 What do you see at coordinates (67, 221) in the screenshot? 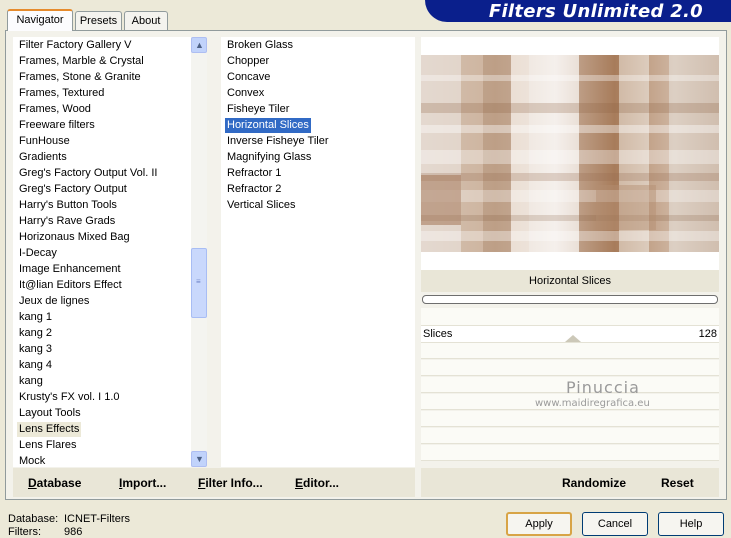
I see `category-list-item: Harry's Rave Grads` at bounding box center [67, 221].